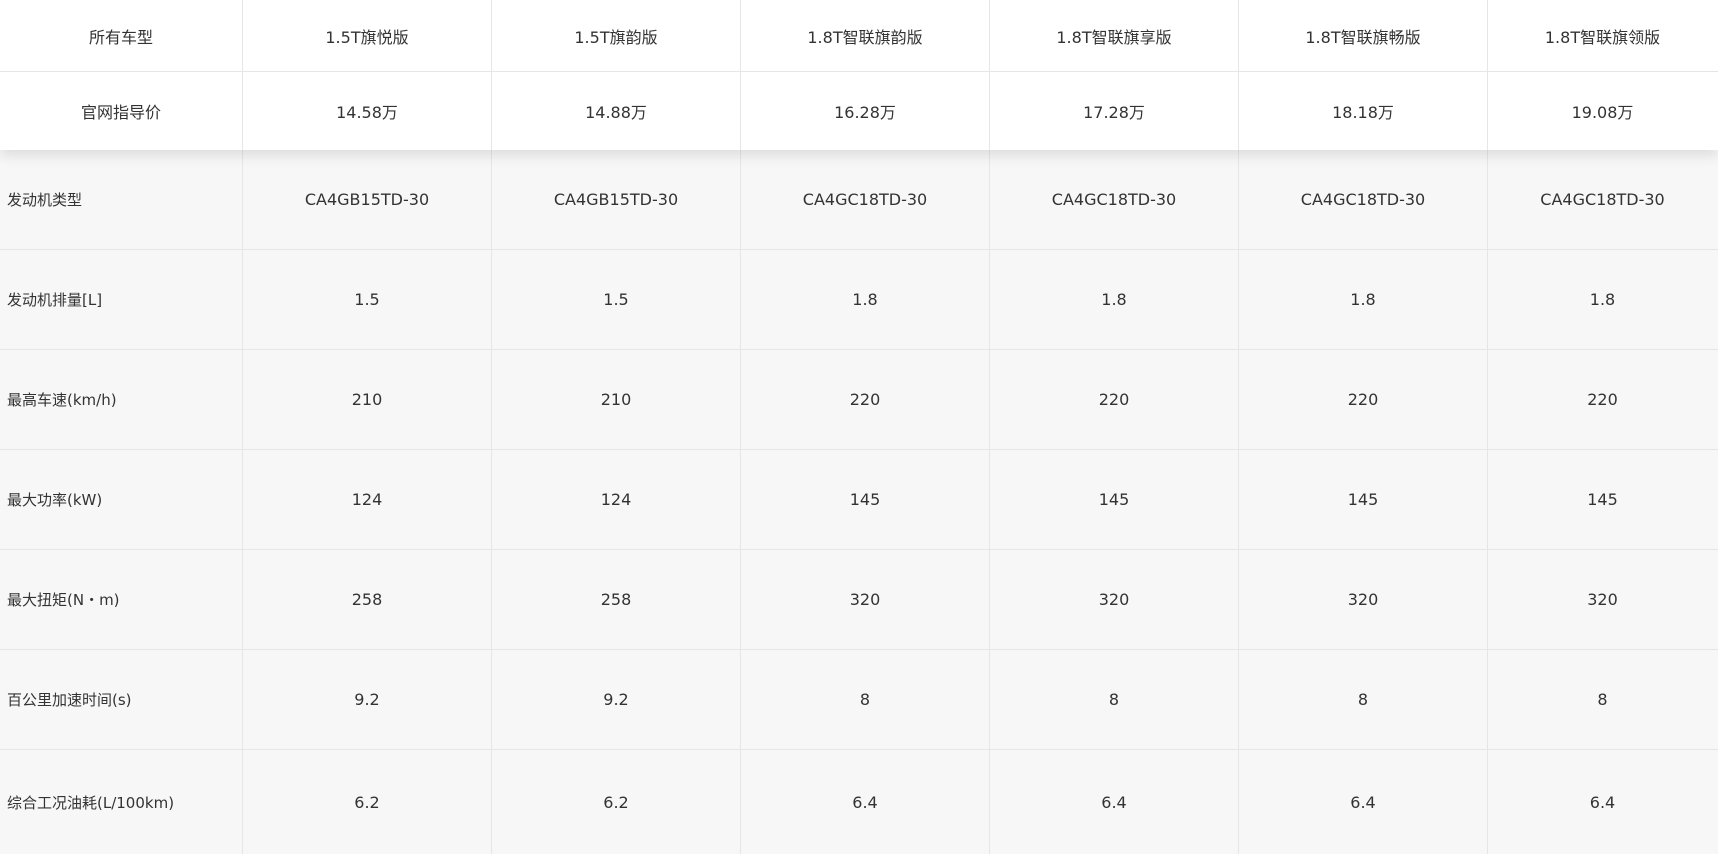  I want to click on model-name: 1.8T智联旗领版, so click(1602, 35).